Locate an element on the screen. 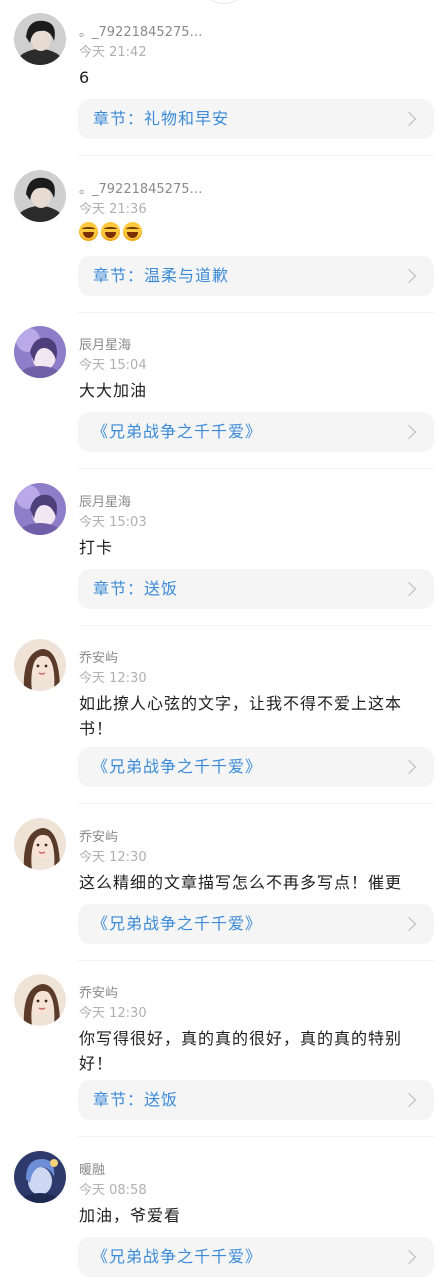  source-link: 章节：温柔与道歉 is located at coordinates (256, 276).